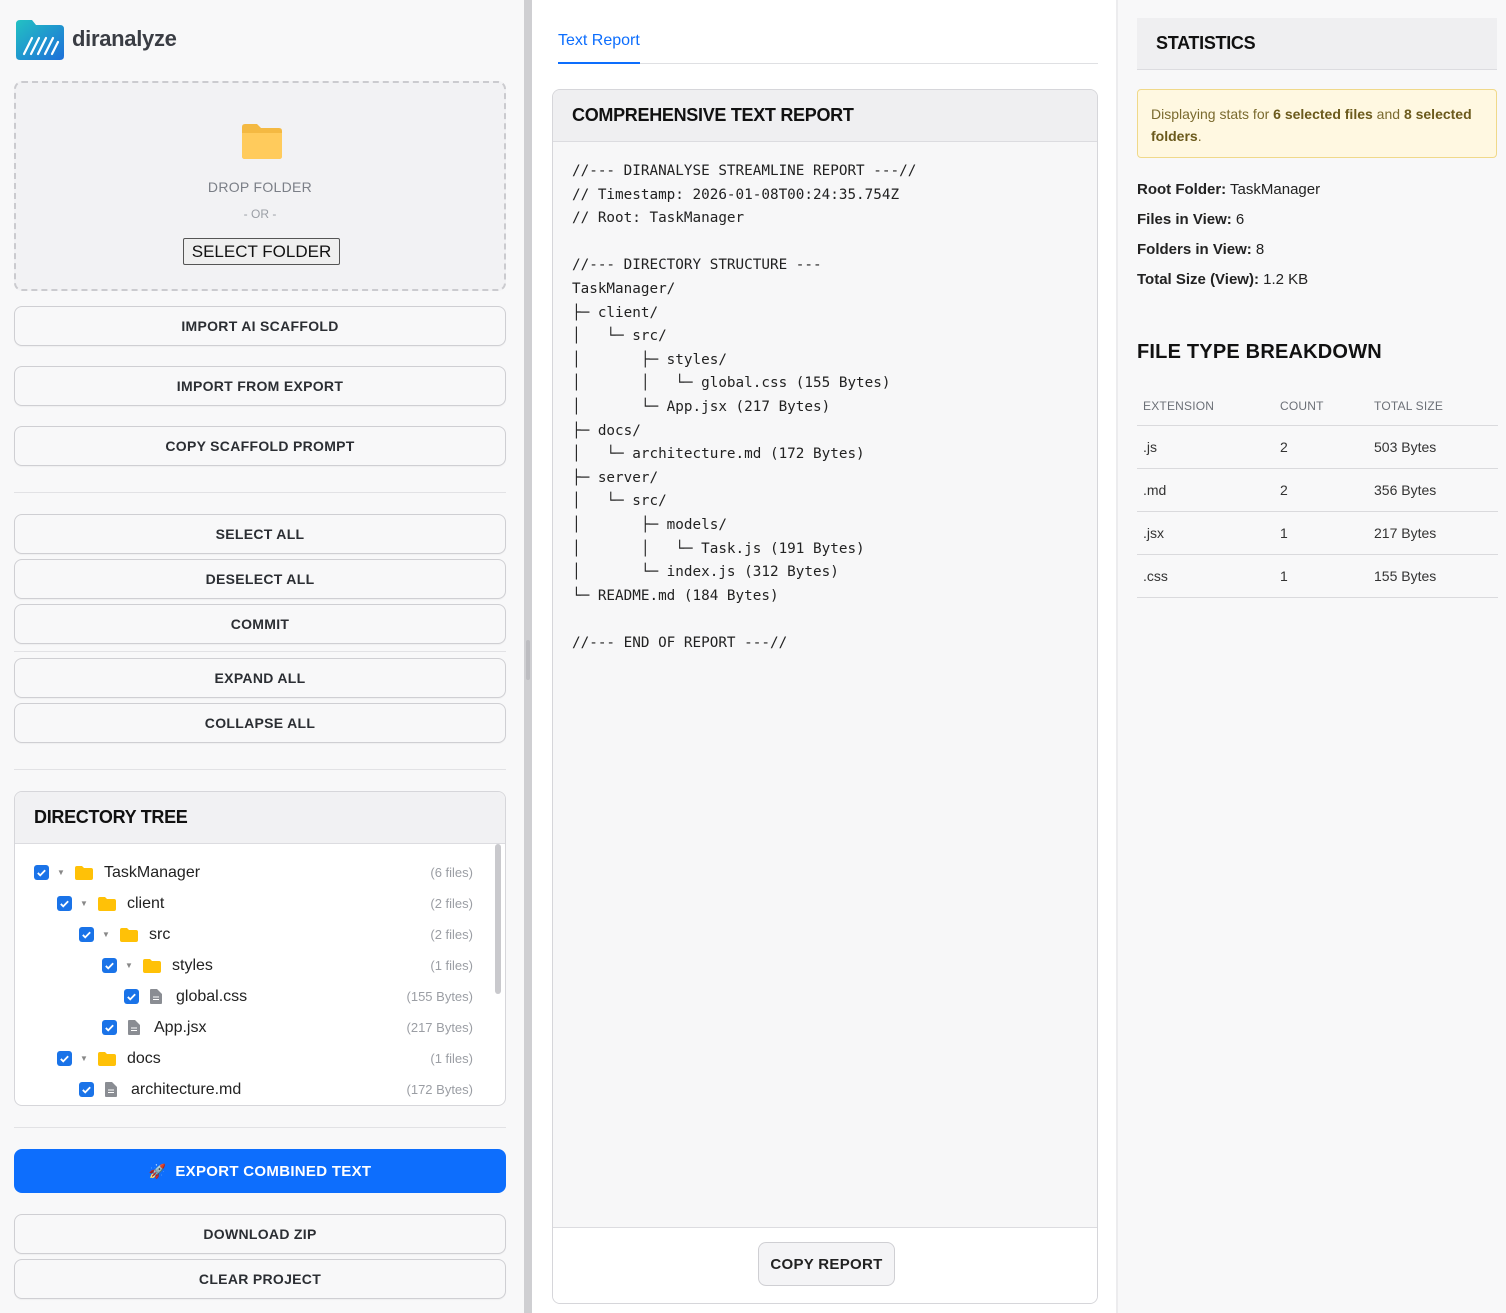 The width and height of the screenshot is (1506, 1313). What do you see at coordinates (260, 534) in the screenshot?
I see `select-all-button: SELECT ALL` at bounding box center [260, 534].